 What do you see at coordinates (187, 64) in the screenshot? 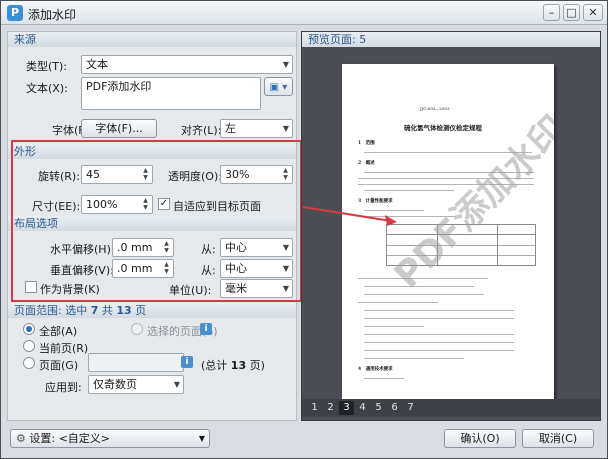
I see `type-select: 文本 ▼` at bounding box center [187, 64].